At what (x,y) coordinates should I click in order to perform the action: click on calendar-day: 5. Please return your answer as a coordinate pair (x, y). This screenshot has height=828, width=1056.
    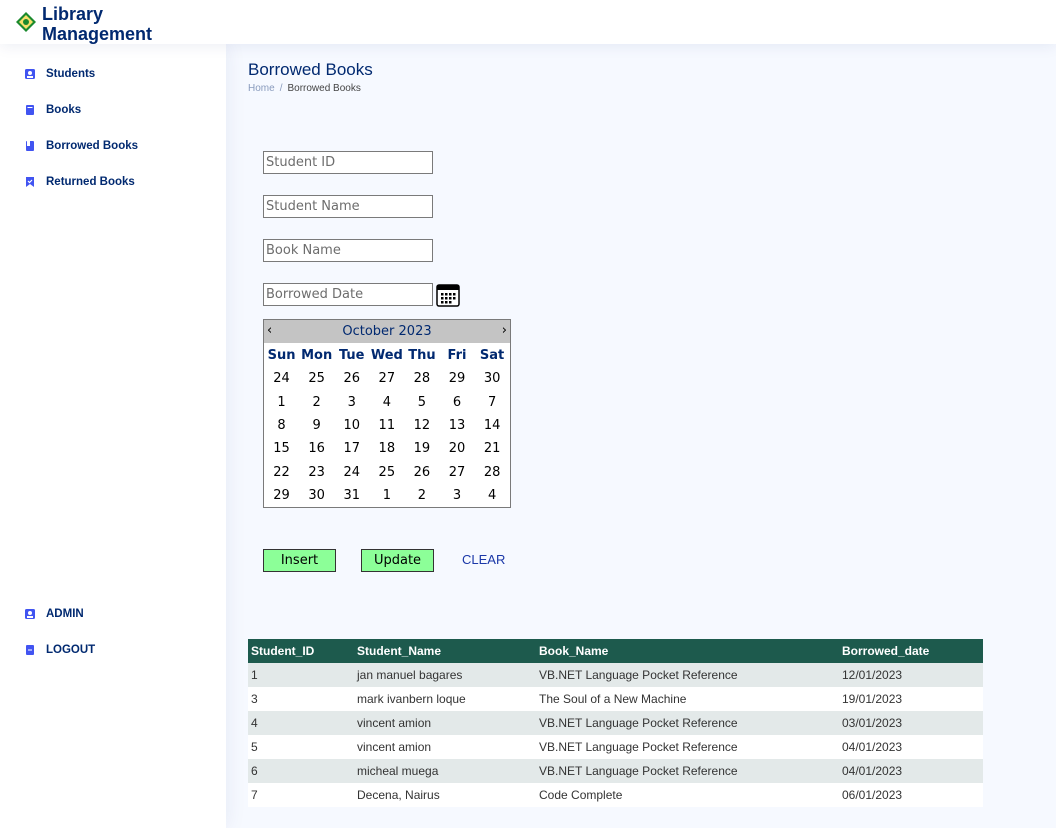
    Looking at the image, I should click on (421, 402).